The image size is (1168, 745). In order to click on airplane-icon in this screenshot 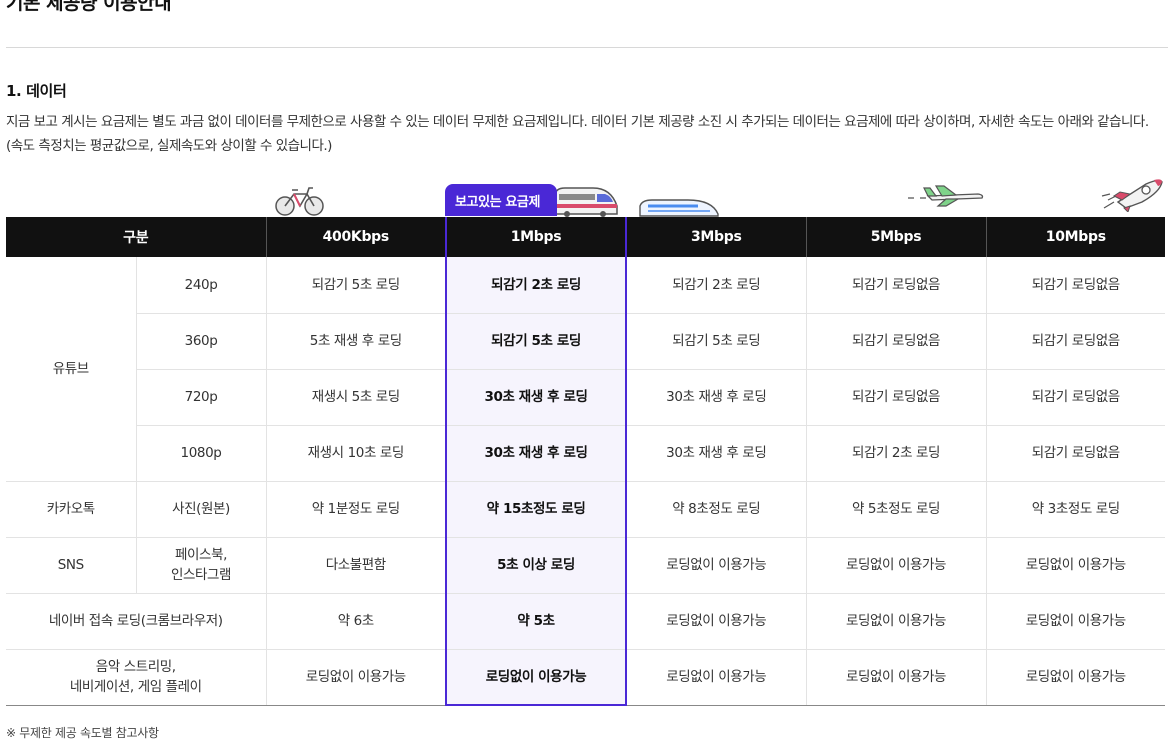, I will do `click(946, 196)`.